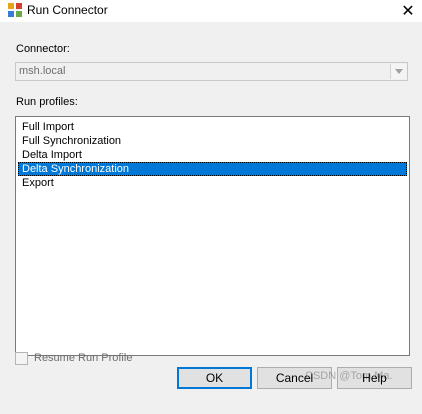 The width and height of the screenshot is (422, 414). What do you see at coordinates (42, 71) in the screenshot?
I see `connector-value: msh.local` at bounding box center [42, 71].